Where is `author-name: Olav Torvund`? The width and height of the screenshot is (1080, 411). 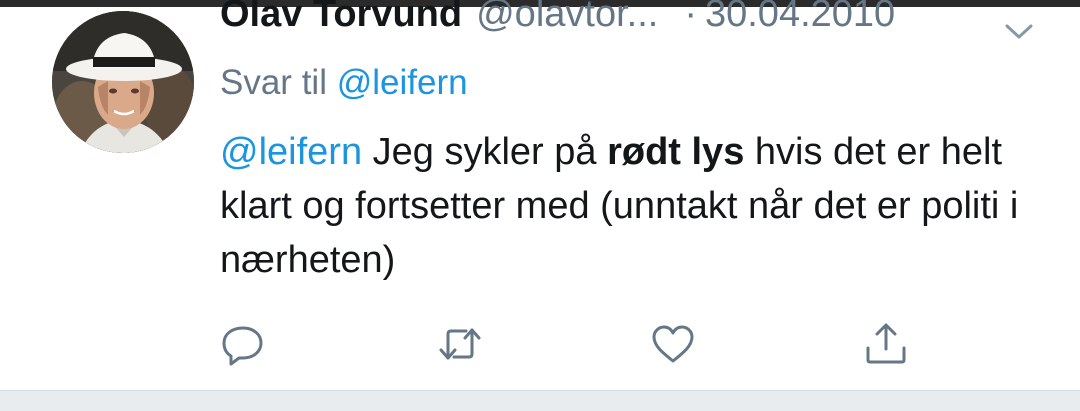
author-name: Olav Torvund is located at coordinates (341, 18).